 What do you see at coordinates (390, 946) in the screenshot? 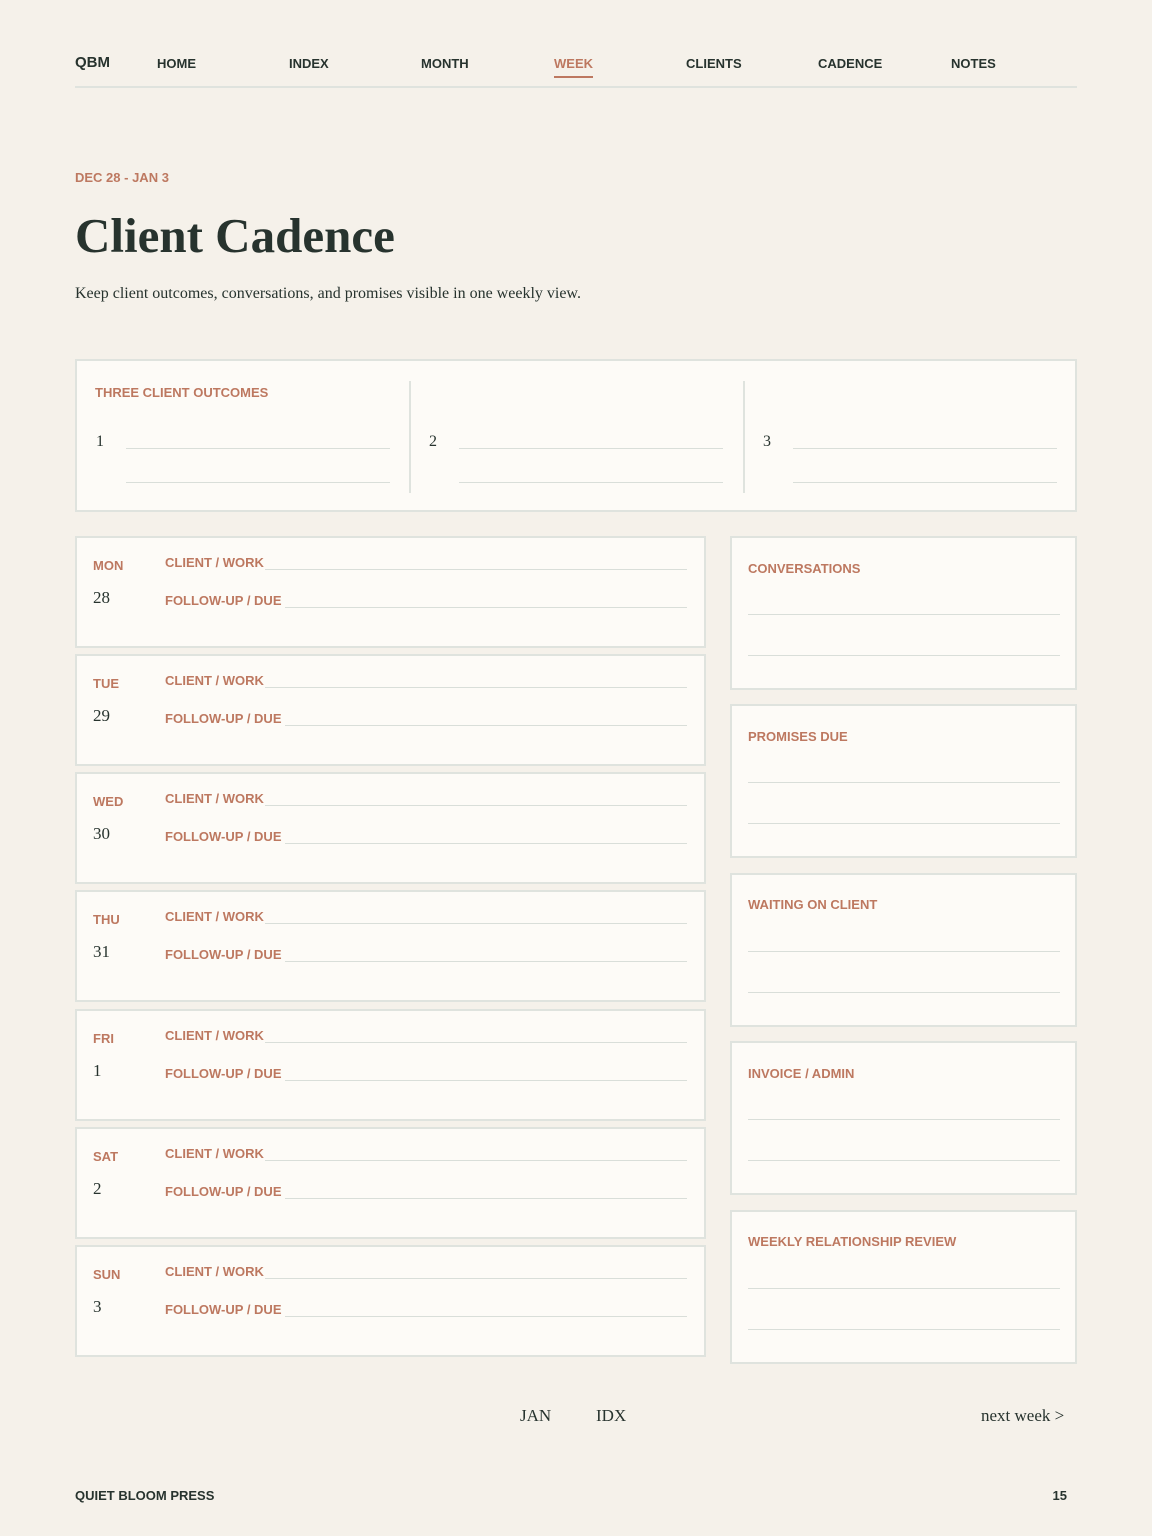
I see `day-box-thu: THU 31 CLIENT / WORK FOLLOW-UP / DUE` at bounding box center [390, 946].